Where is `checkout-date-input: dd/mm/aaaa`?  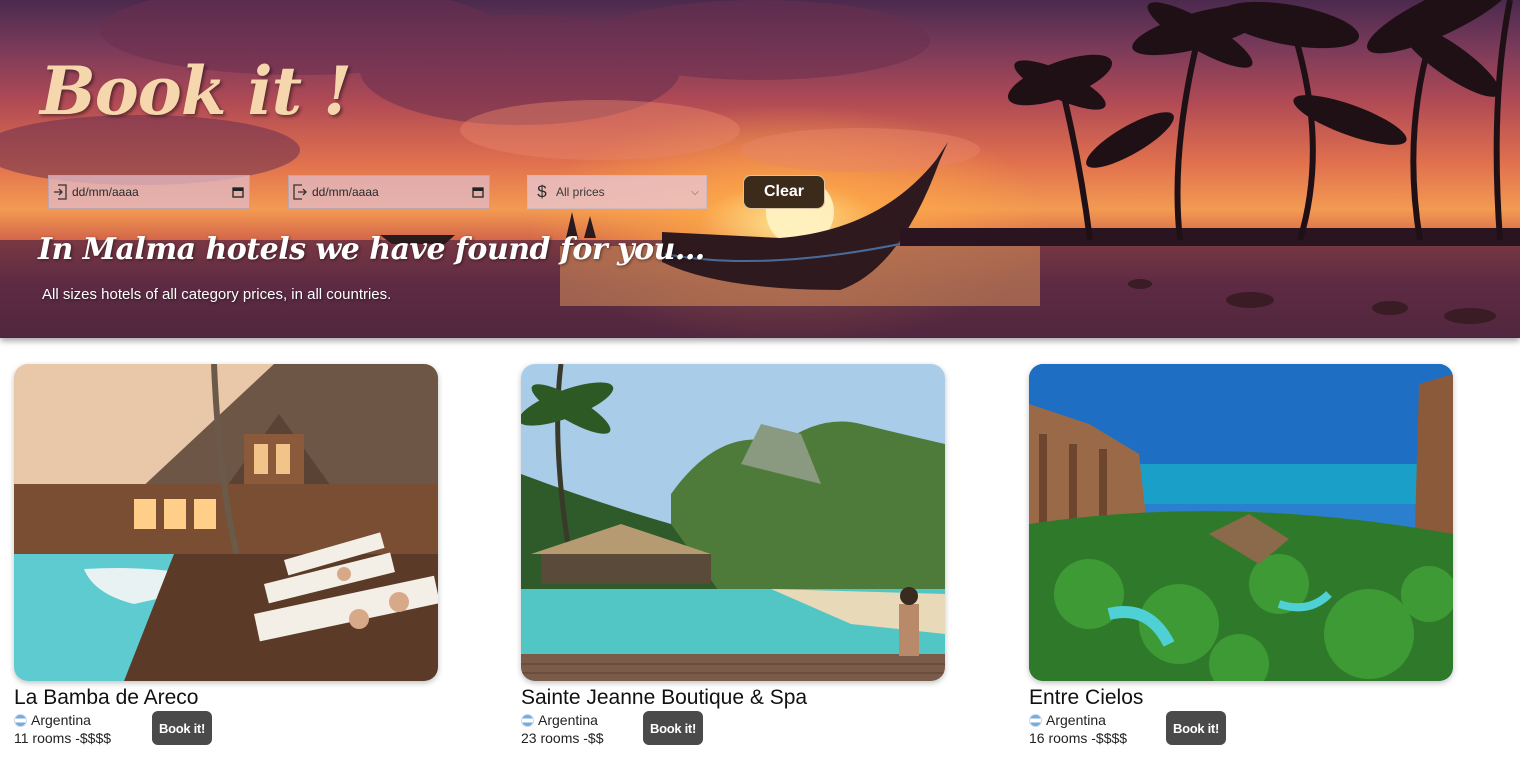
checkout-date-input: dd/mm/aaaa is located at coordinates (389, 192).